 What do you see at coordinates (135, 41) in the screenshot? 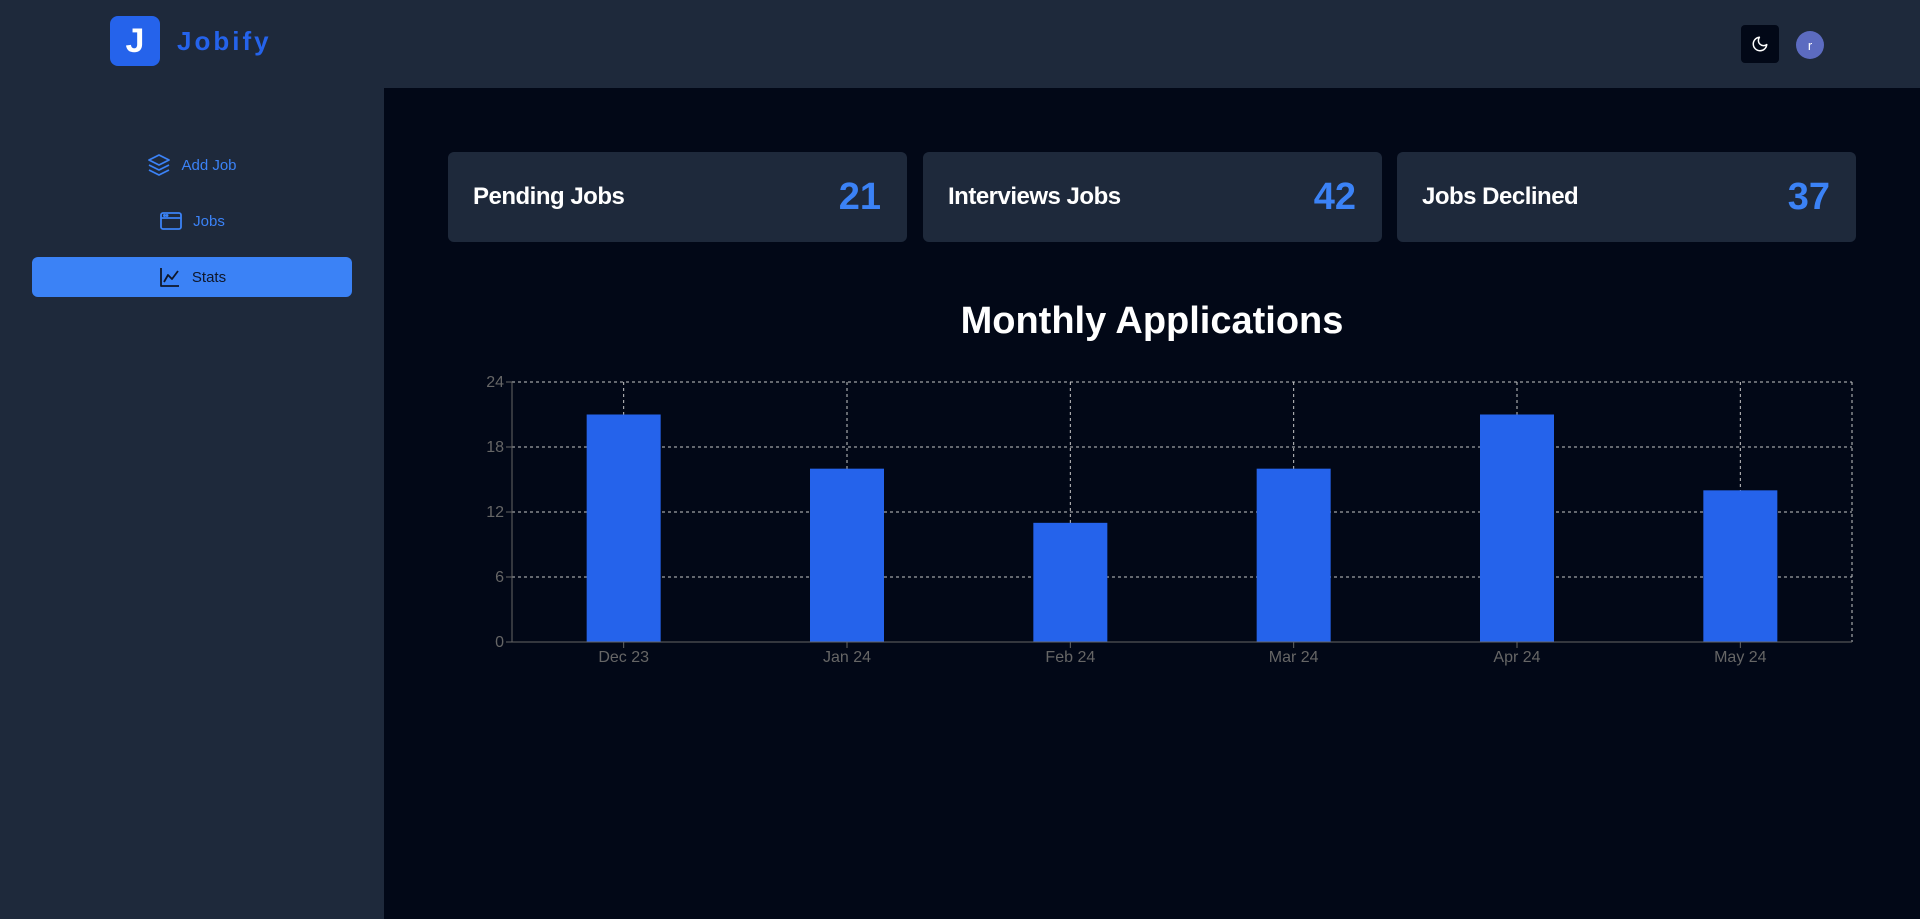
I see `logo-mark: J` at bounding box center [135, 41].